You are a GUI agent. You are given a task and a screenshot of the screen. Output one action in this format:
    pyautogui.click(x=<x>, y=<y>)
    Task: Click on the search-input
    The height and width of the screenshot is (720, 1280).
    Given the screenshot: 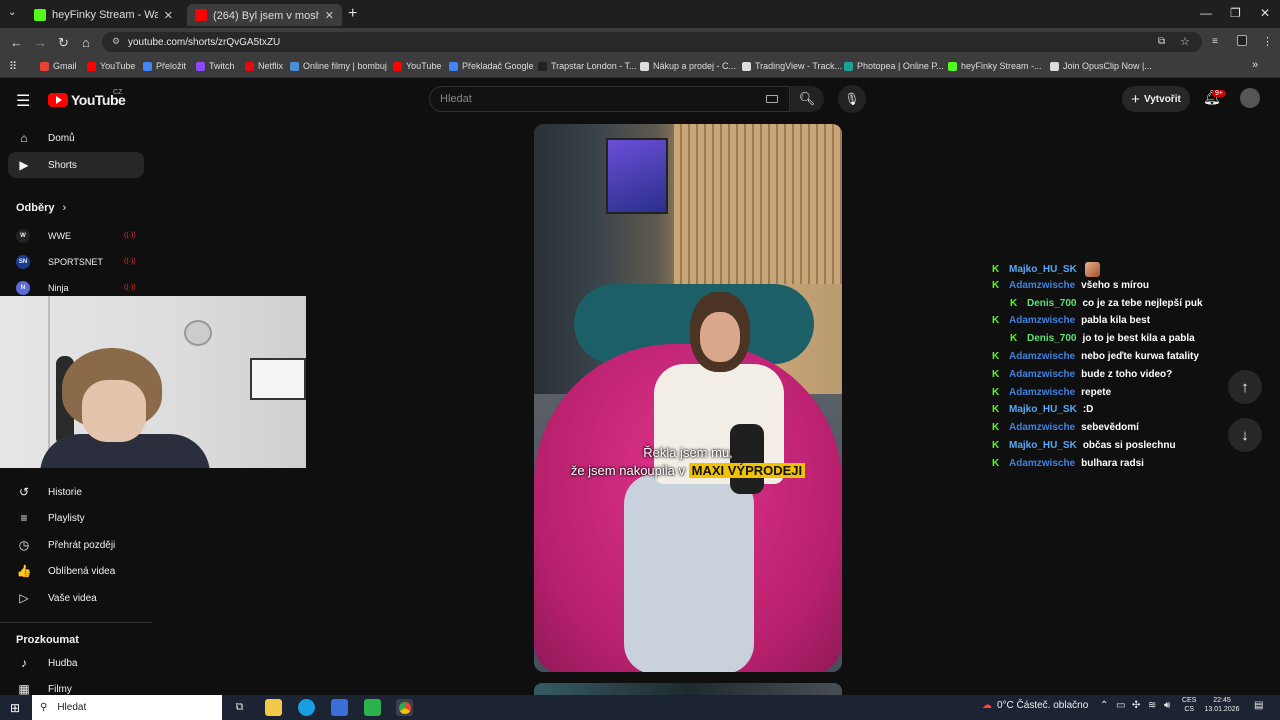 What is the action you would take?
    pyautogui.click(x=609, y=99)
    